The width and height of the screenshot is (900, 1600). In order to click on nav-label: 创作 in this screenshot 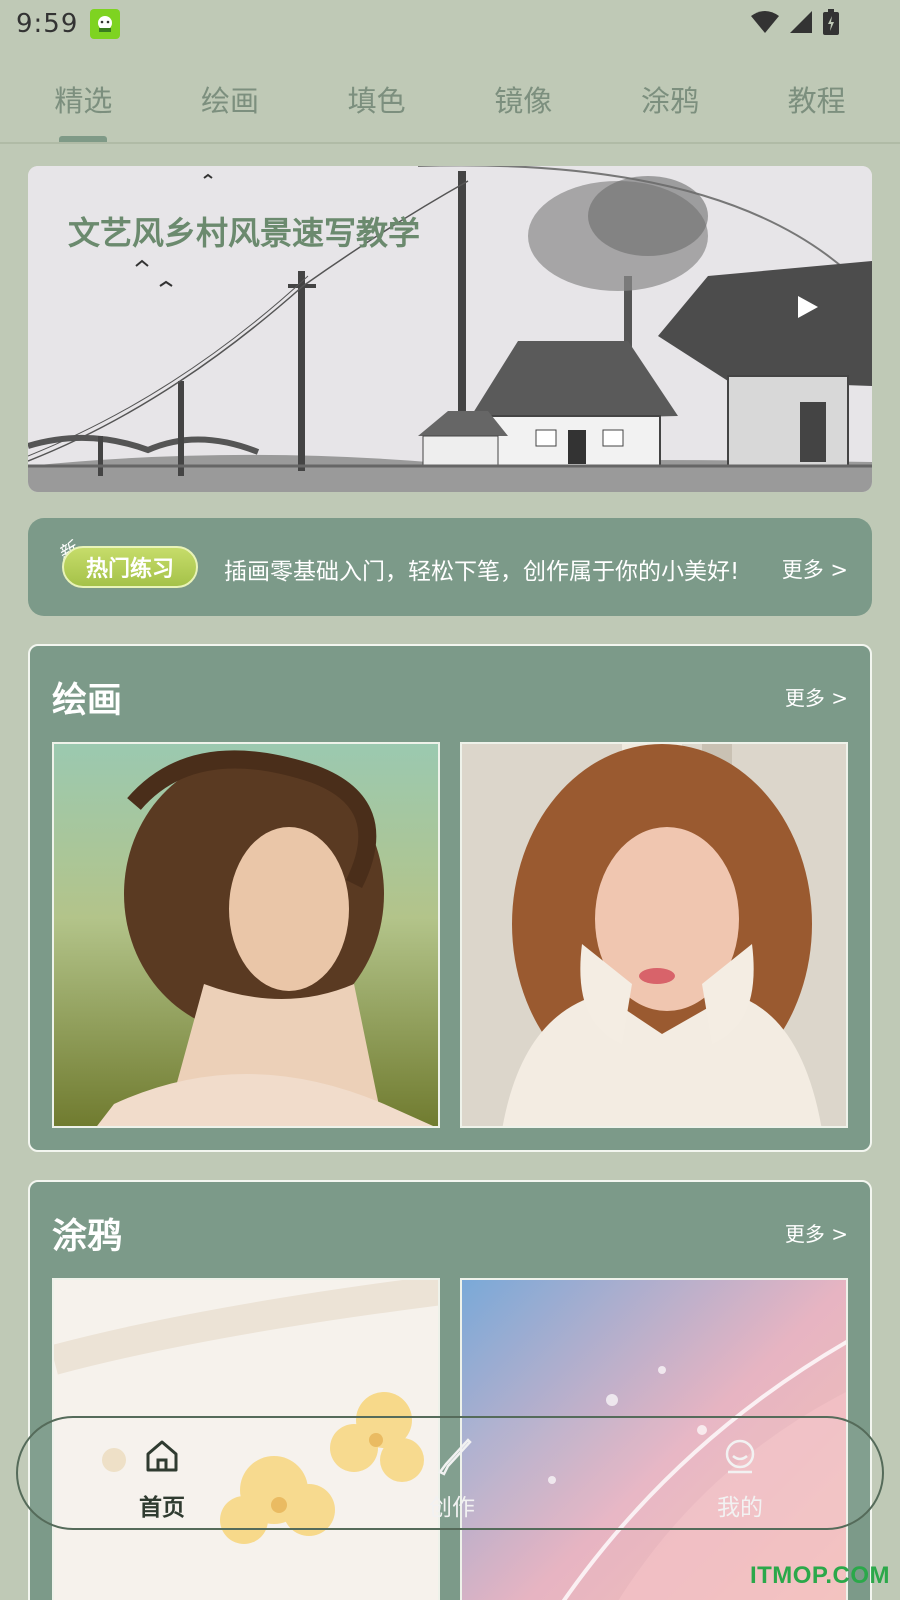, I will do `click(452, 1508)`.